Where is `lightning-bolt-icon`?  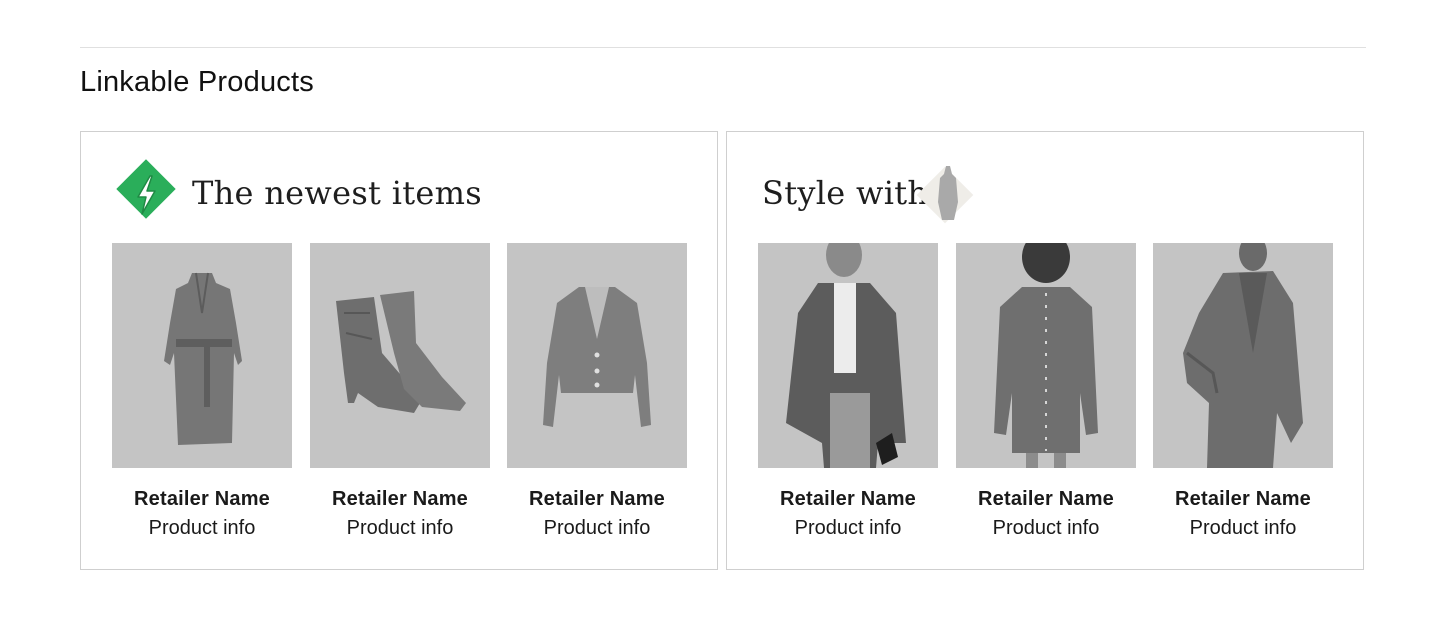 lightning-bolt-icon is located at coordinates (146, 195).